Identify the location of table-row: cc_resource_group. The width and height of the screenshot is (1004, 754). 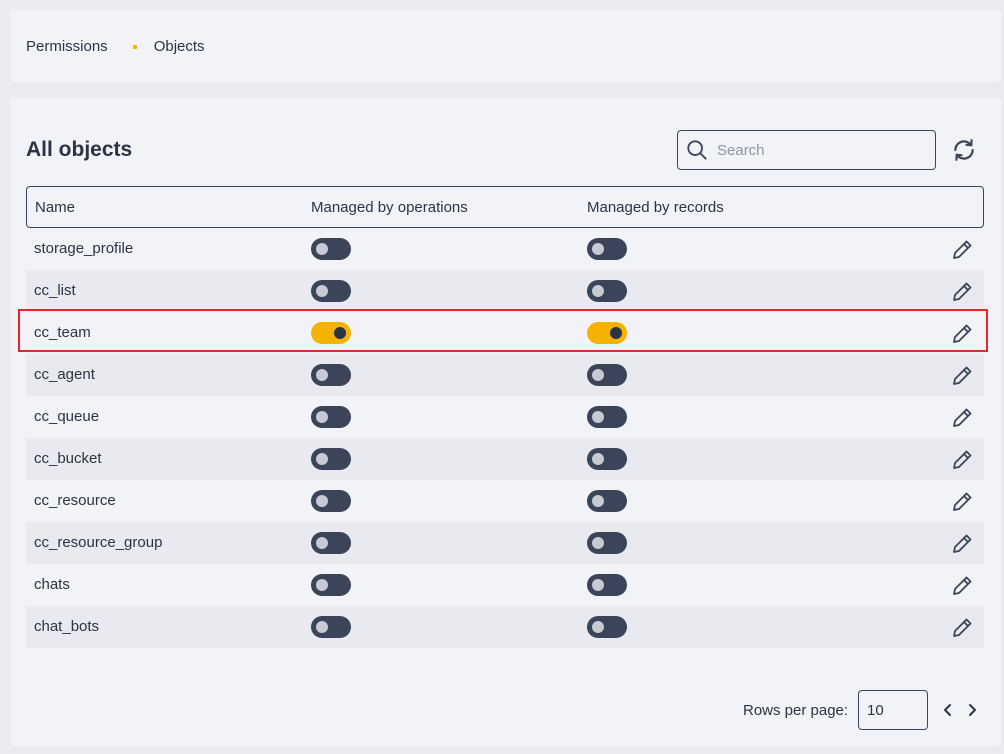
(505, 543).